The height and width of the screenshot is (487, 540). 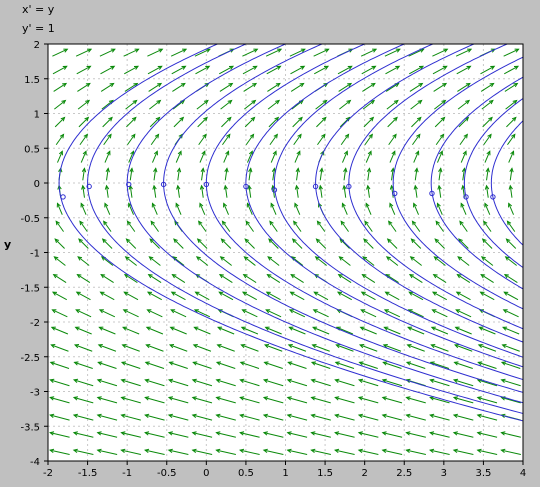 What do you see at coordinates (206, 473) in the screenshot?
I see `x-tick-label: 0` at bounding box center [206, 473].